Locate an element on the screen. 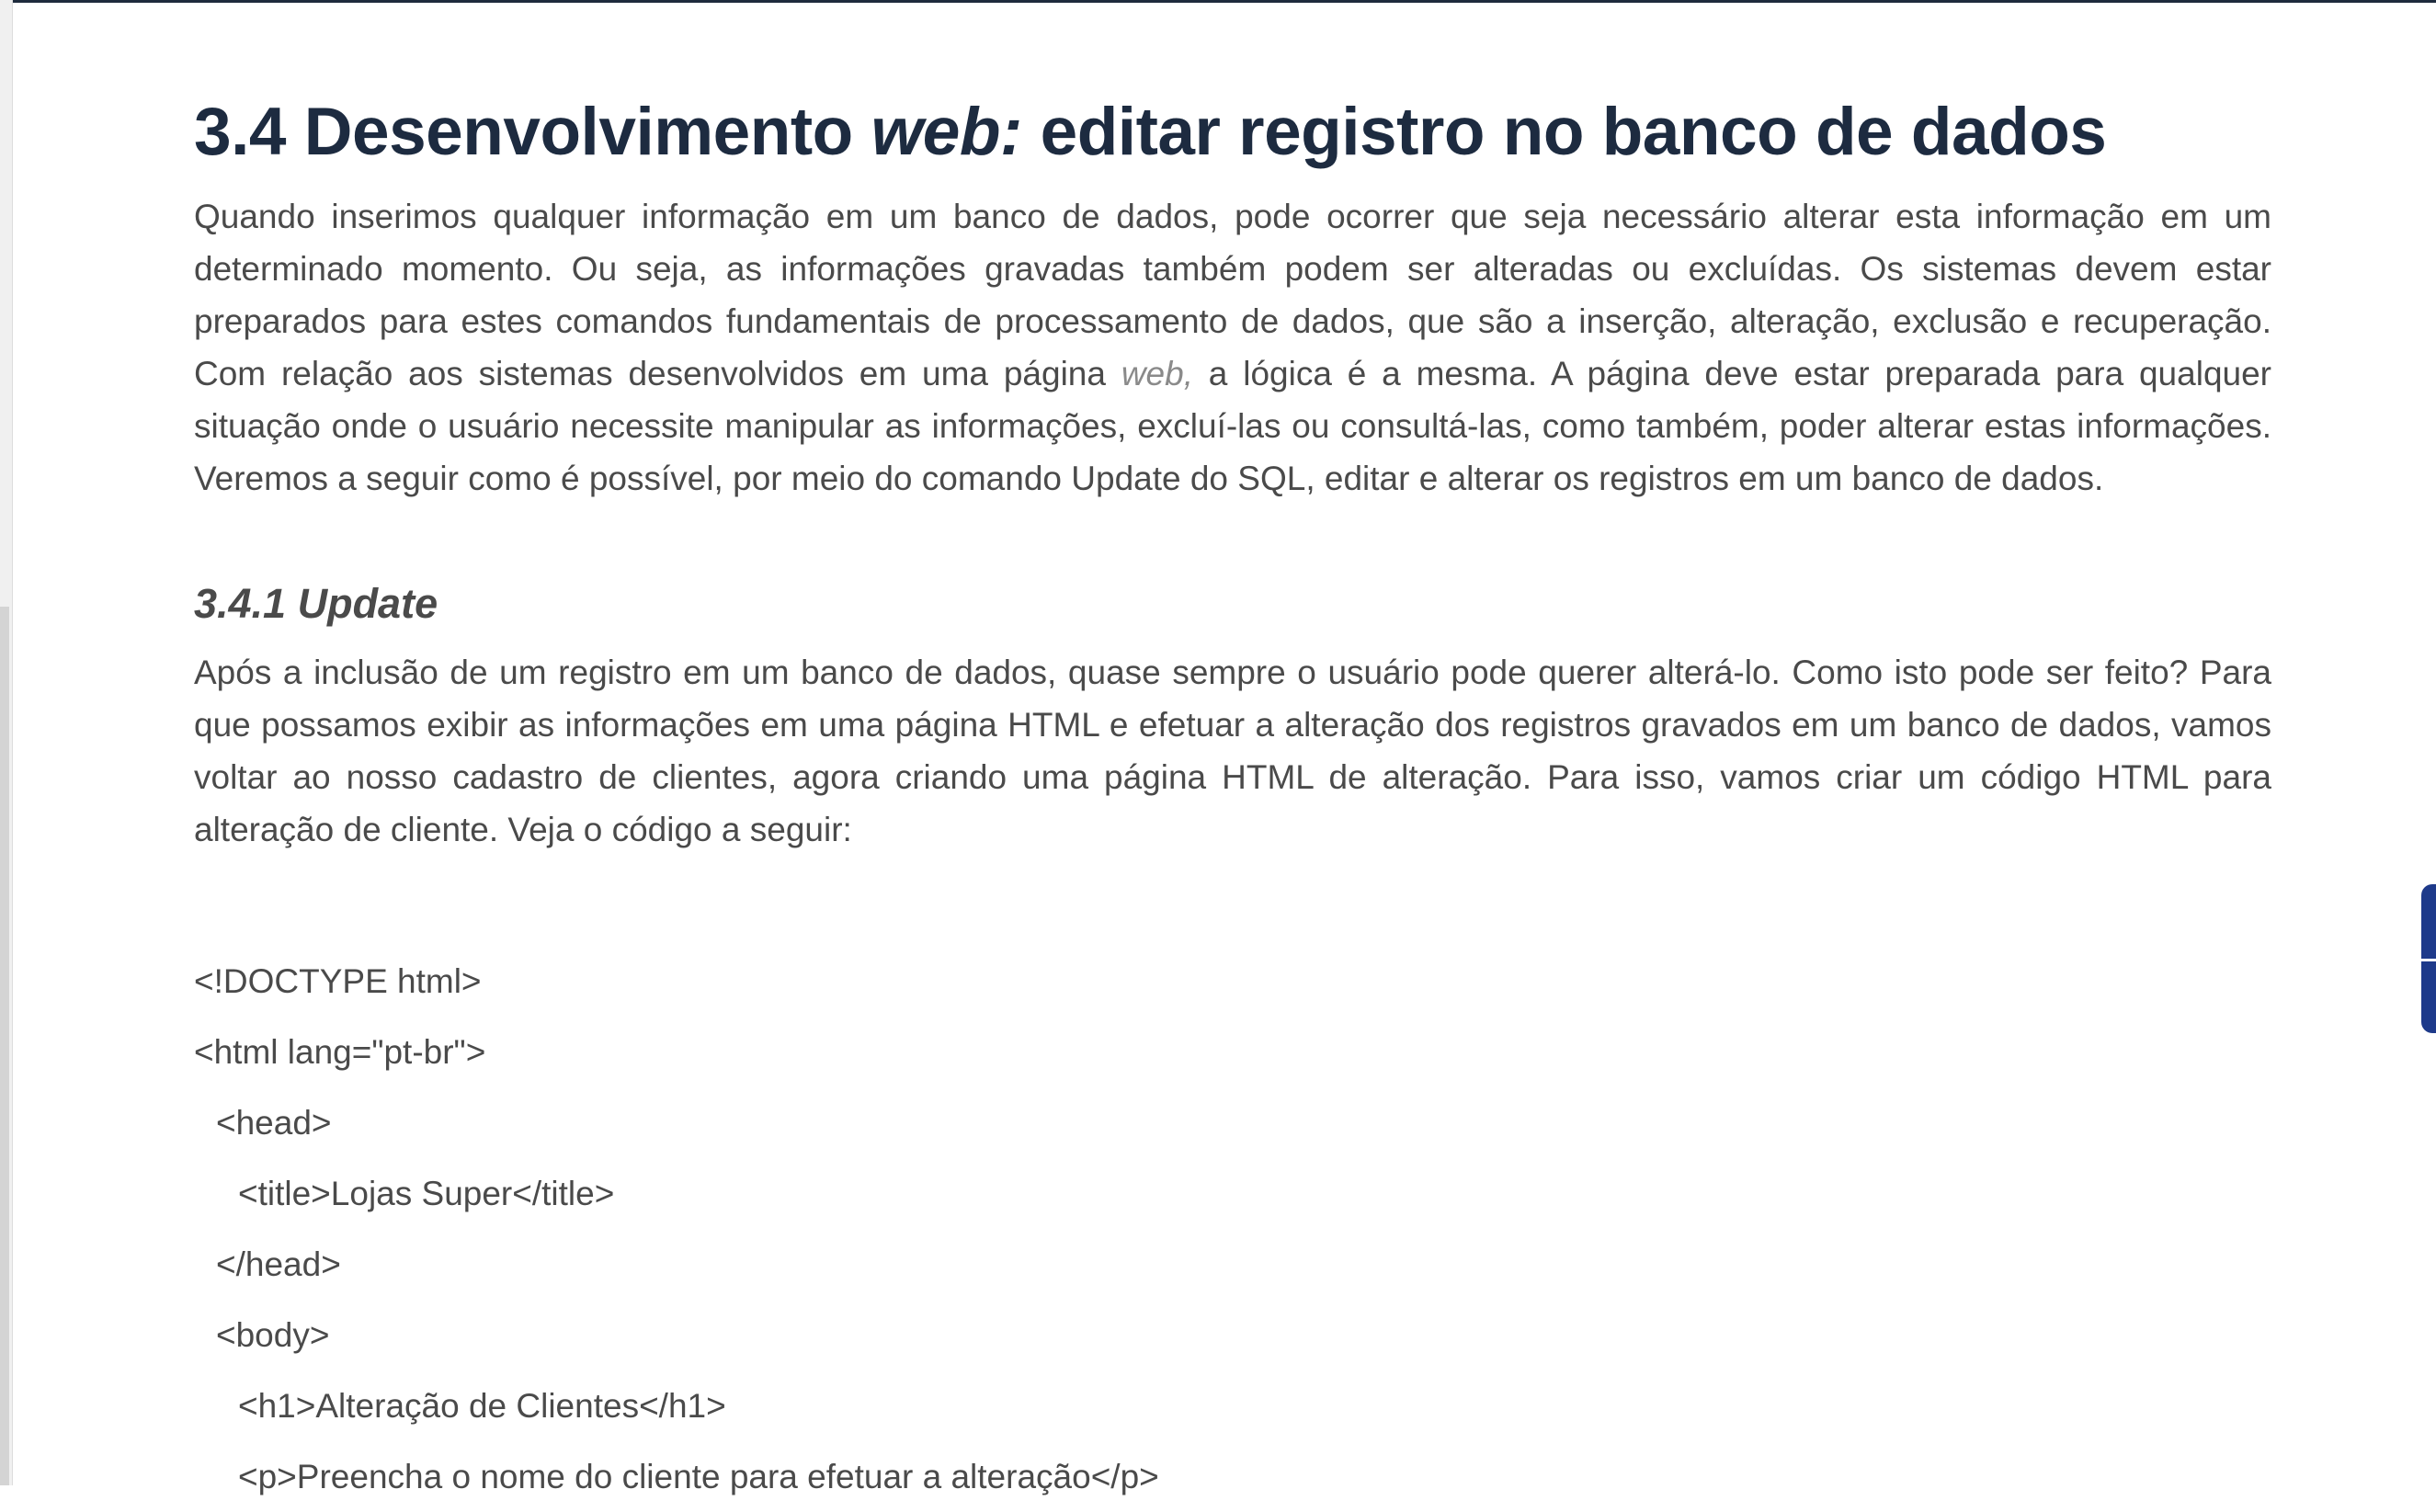 This screenshot has height=1512, width=2436. side-tab-divider is located at coordinates (2428, 960).